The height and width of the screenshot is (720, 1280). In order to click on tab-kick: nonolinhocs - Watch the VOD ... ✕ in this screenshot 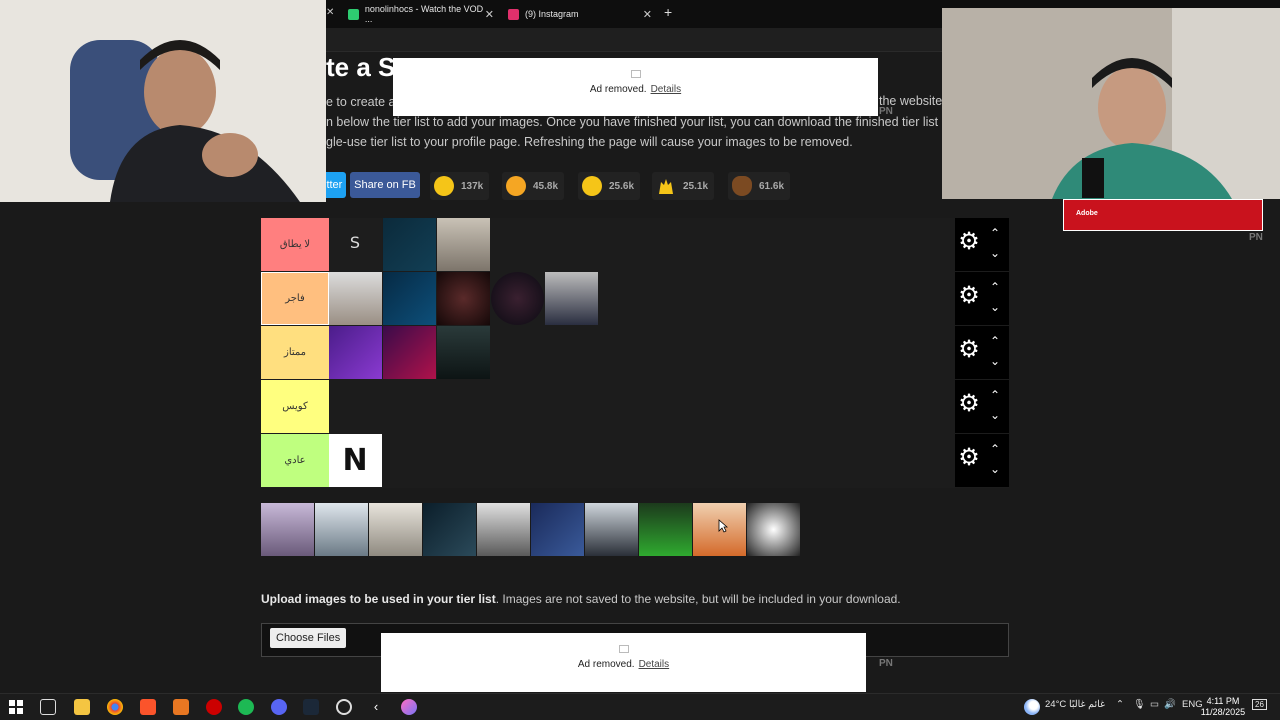, I will do `click(420, 14)`.